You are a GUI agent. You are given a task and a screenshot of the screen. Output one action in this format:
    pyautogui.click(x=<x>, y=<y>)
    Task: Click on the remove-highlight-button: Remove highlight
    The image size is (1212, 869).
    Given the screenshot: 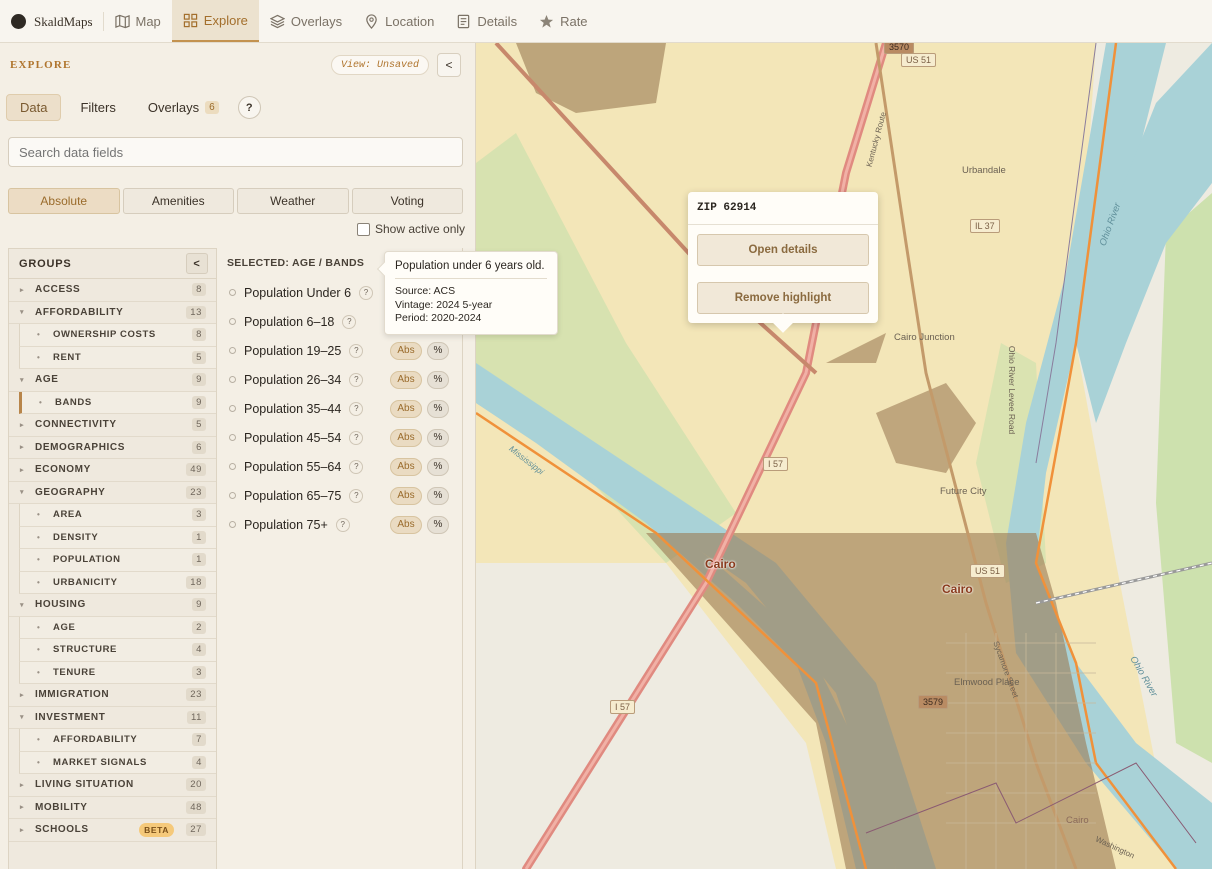 What is the action you would take?
    pyautogui.click(x=783, y=298)
    